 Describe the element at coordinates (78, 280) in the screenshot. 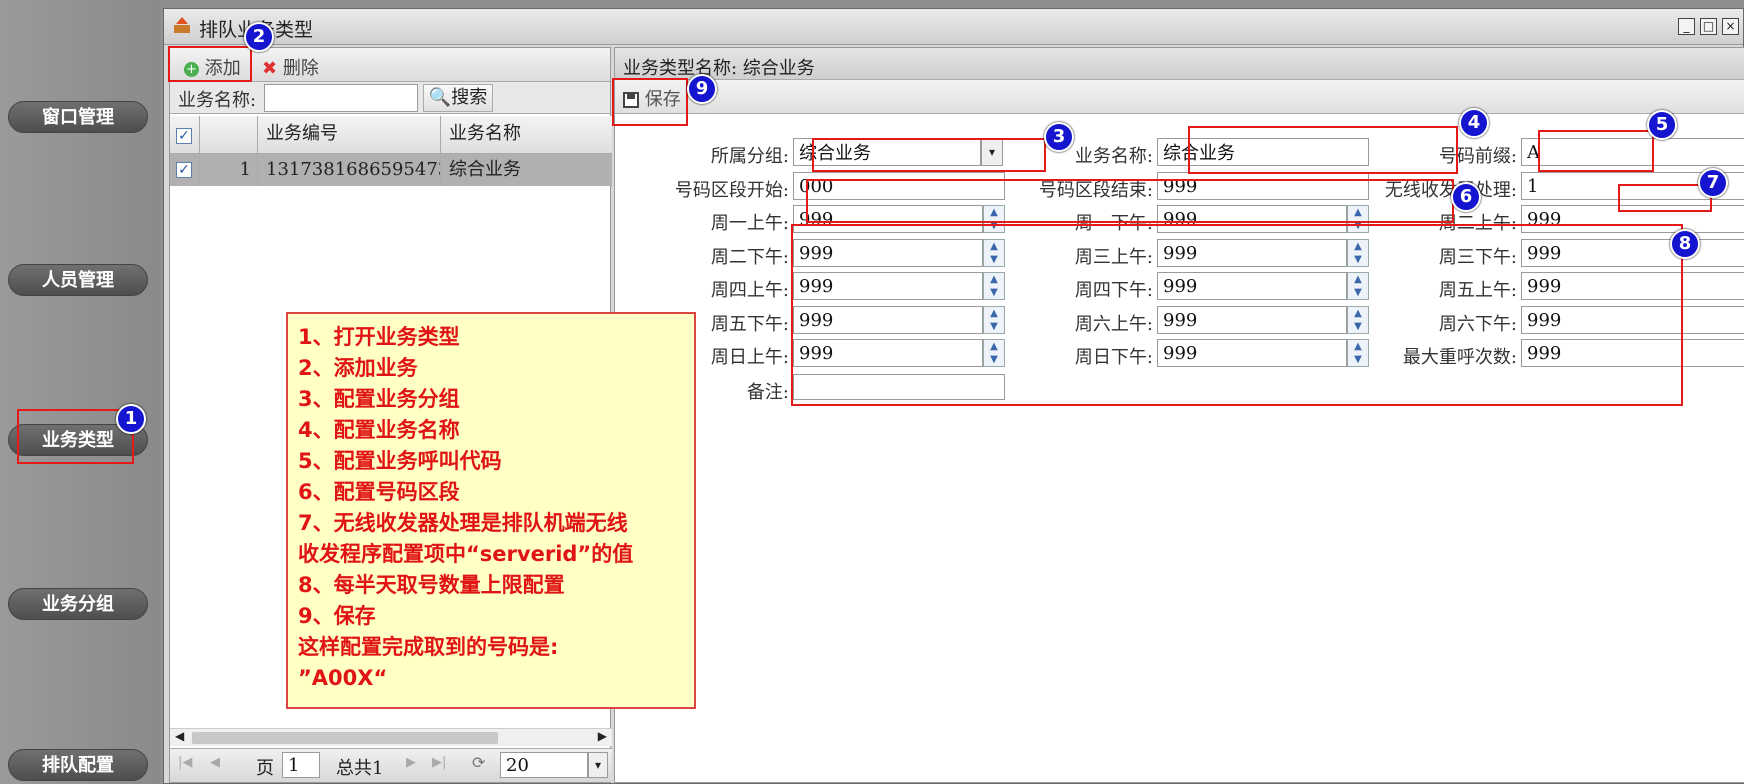

I see `nav-staff-management: 人员管理` at that location.